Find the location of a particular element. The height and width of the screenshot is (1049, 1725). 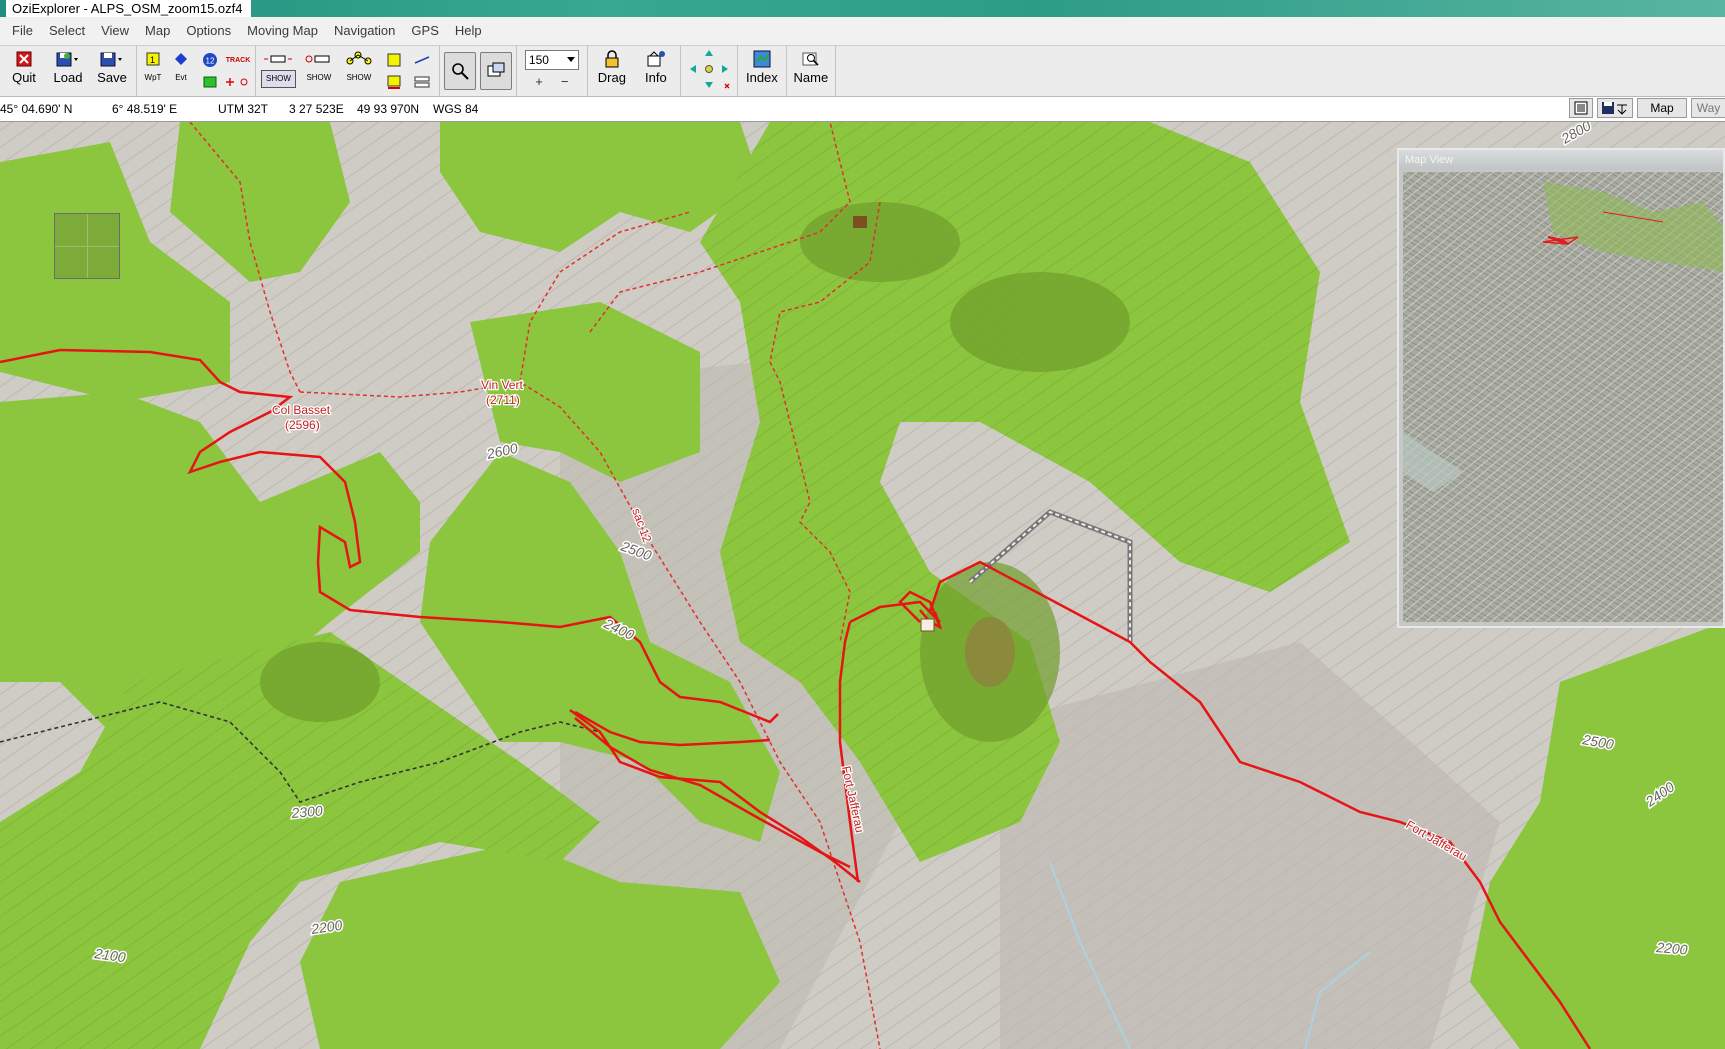

save-label: Save is located at coordinates (112, 77).